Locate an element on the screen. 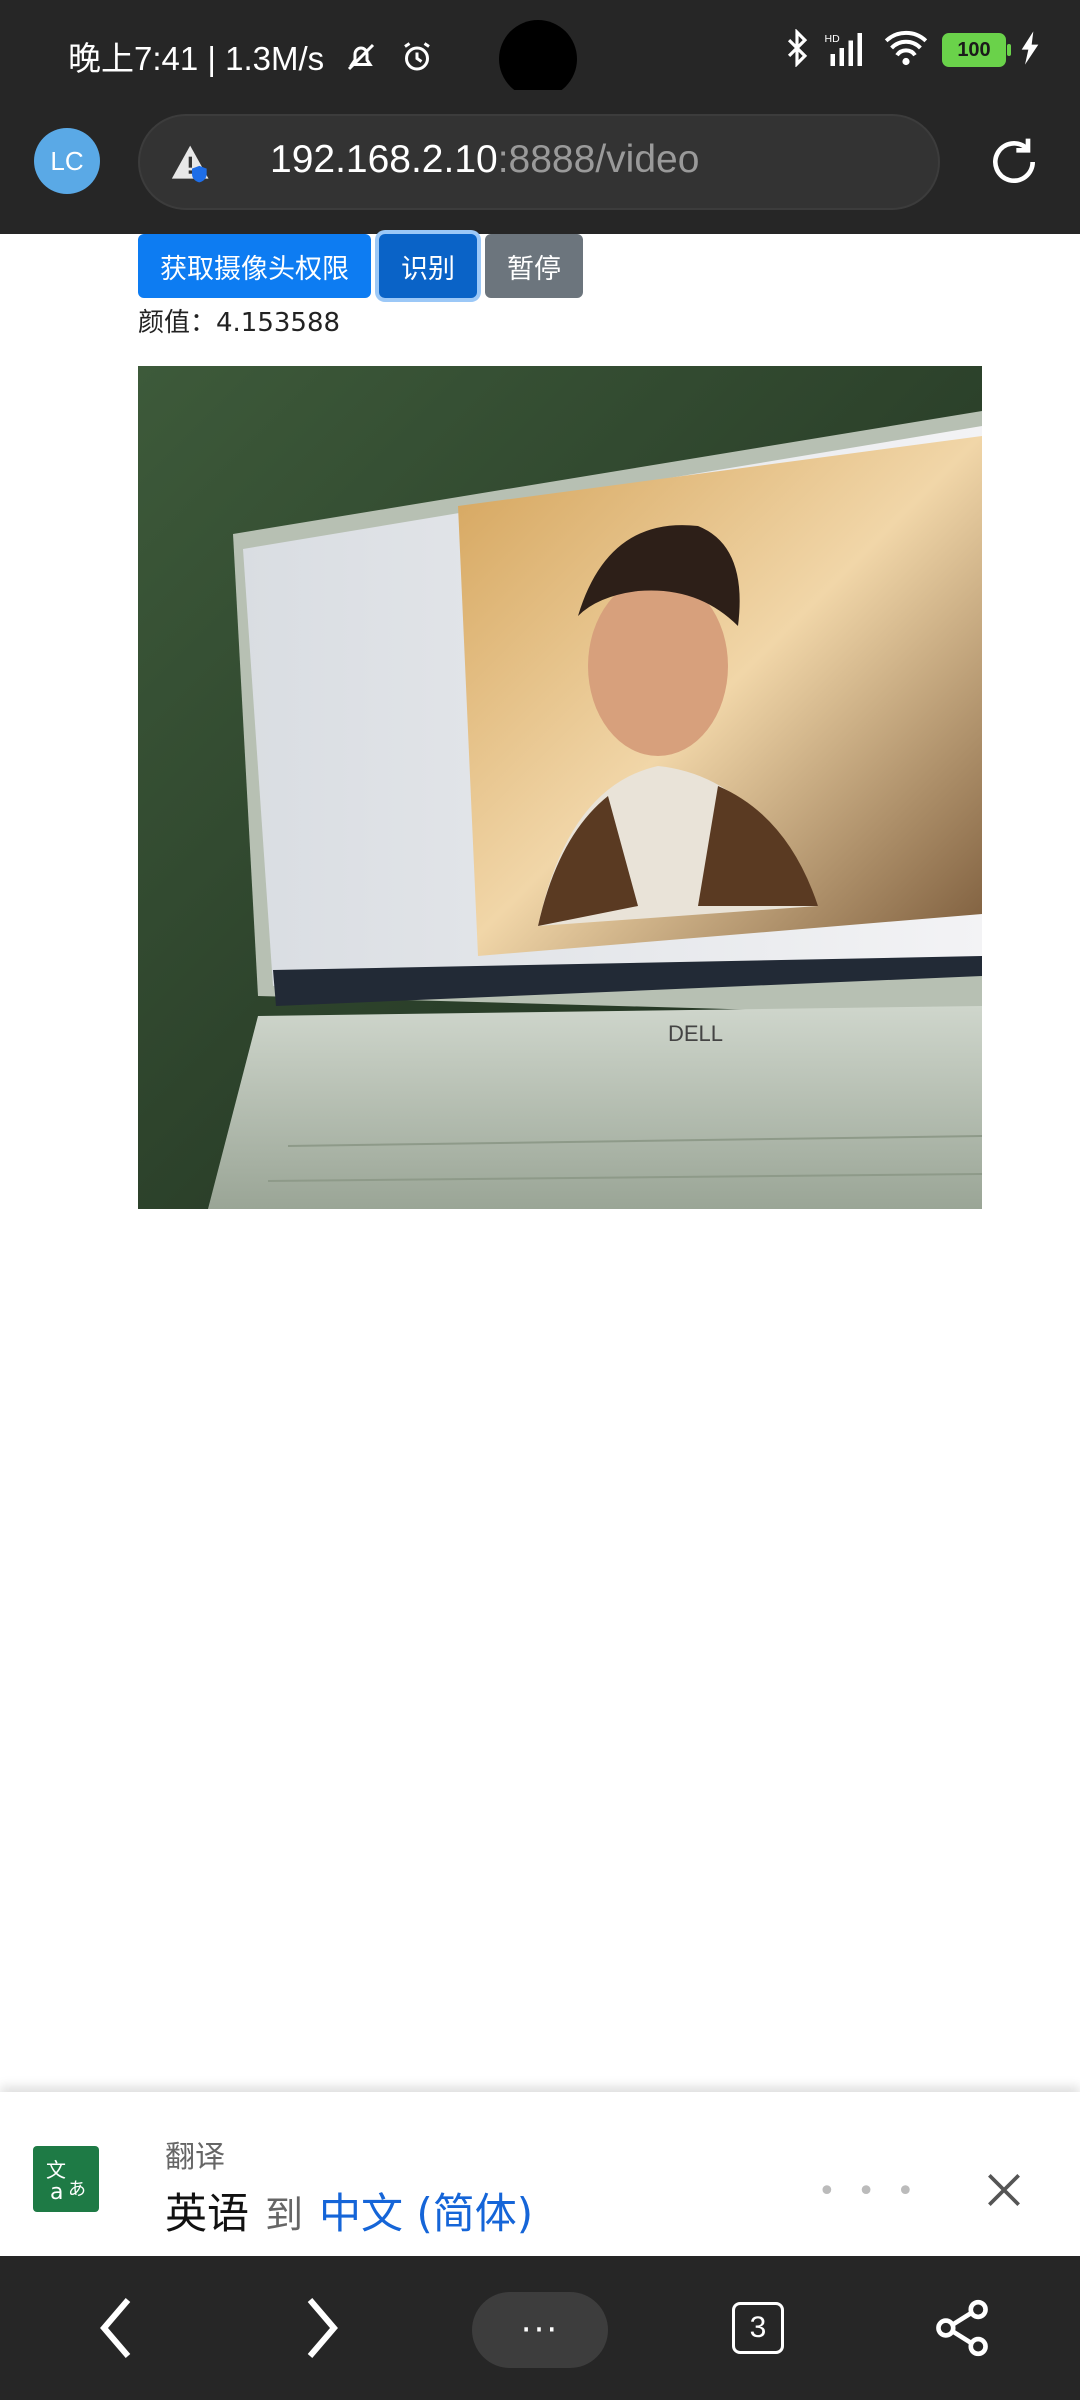 The width and height of the screenshot is (1080, 2400). browser-toolbar: LC 192.168.2.10:8888/video is located at coordinates (540, 162).